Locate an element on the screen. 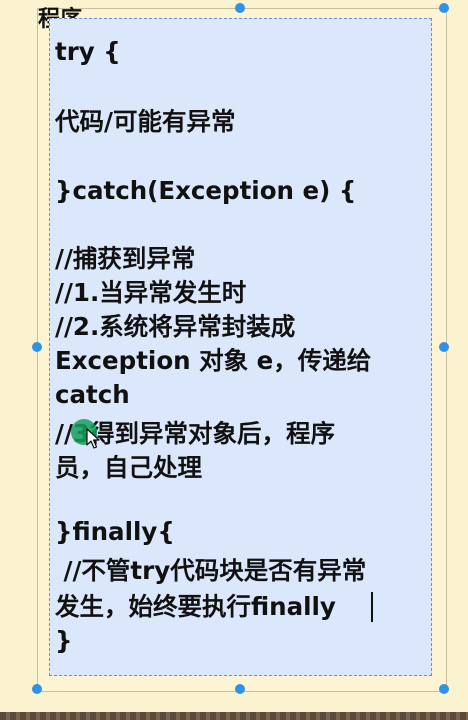 Image resolution: width=468 pixels, height=720 pixels. code-line-catch-word: catch is located at coordinates (92, 394).